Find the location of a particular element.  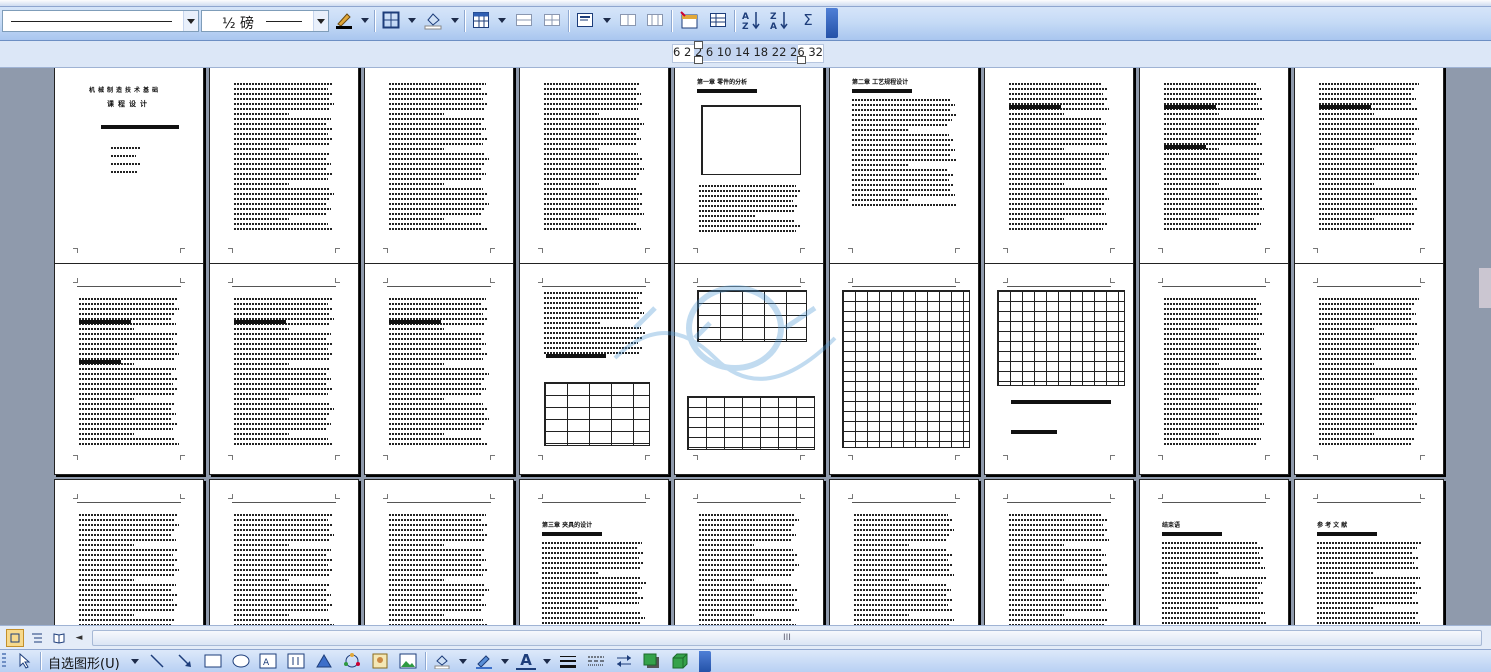

scroll-thumb-grip: III is located at coordinates (787, 638).